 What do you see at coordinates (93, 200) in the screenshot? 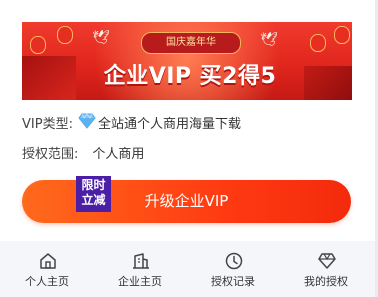
I see `badge-line-2: 立减` at bounding box center [93, 200].